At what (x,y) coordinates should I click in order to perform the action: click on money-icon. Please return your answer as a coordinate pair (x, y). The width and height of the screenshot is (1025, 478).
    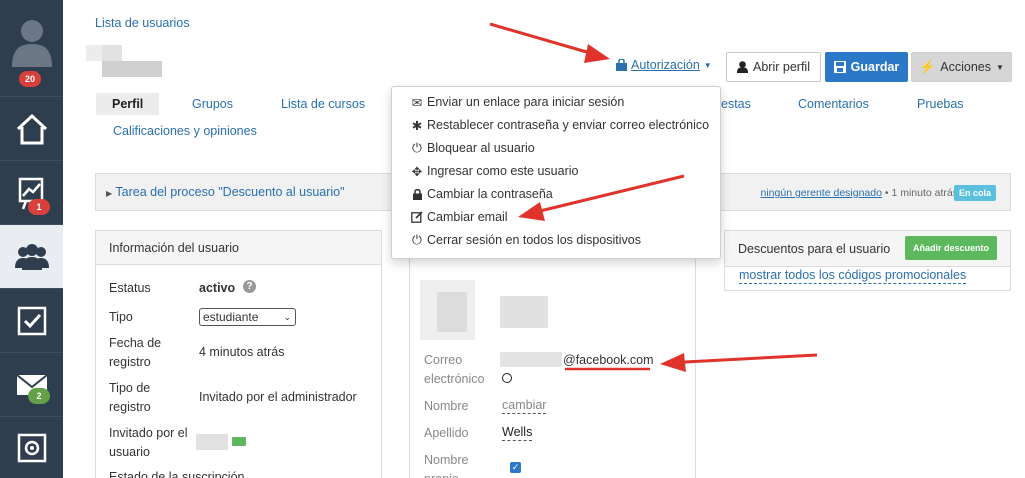
    Looking at the image, I should click on (239, 441).